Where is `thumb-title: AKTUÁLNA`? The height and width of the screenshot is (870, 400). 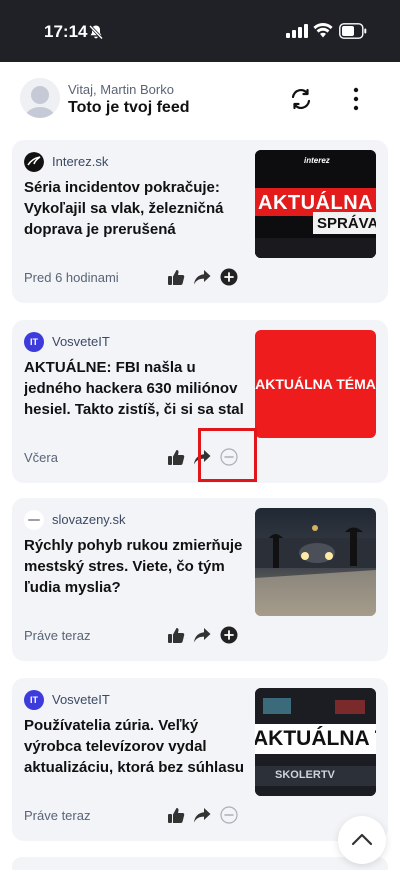 thumb-title: AKTUÁLNA is located at coordinates (316, 203).